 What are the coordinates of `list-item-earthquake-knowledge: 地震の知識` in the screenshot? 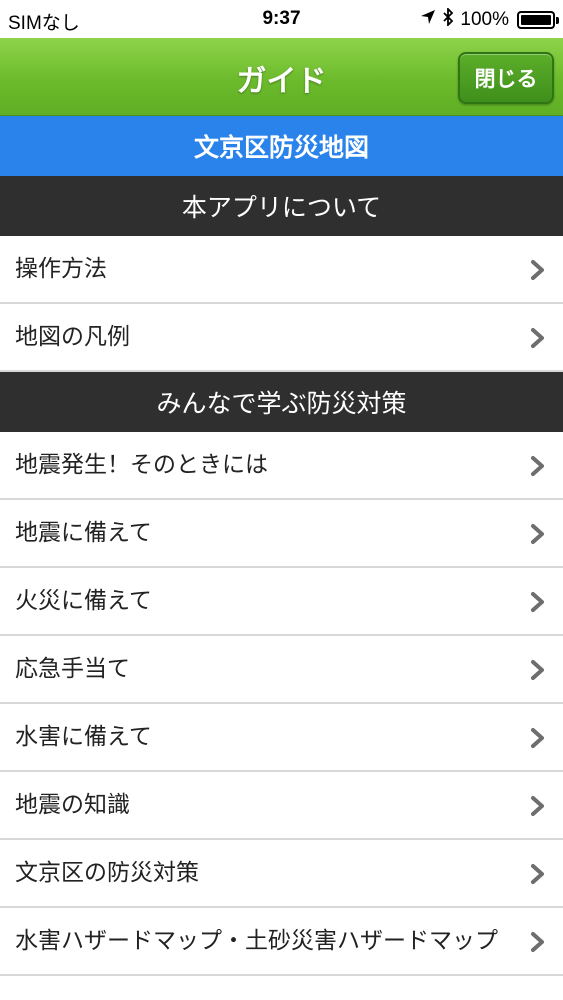 It's located at (281, 806).